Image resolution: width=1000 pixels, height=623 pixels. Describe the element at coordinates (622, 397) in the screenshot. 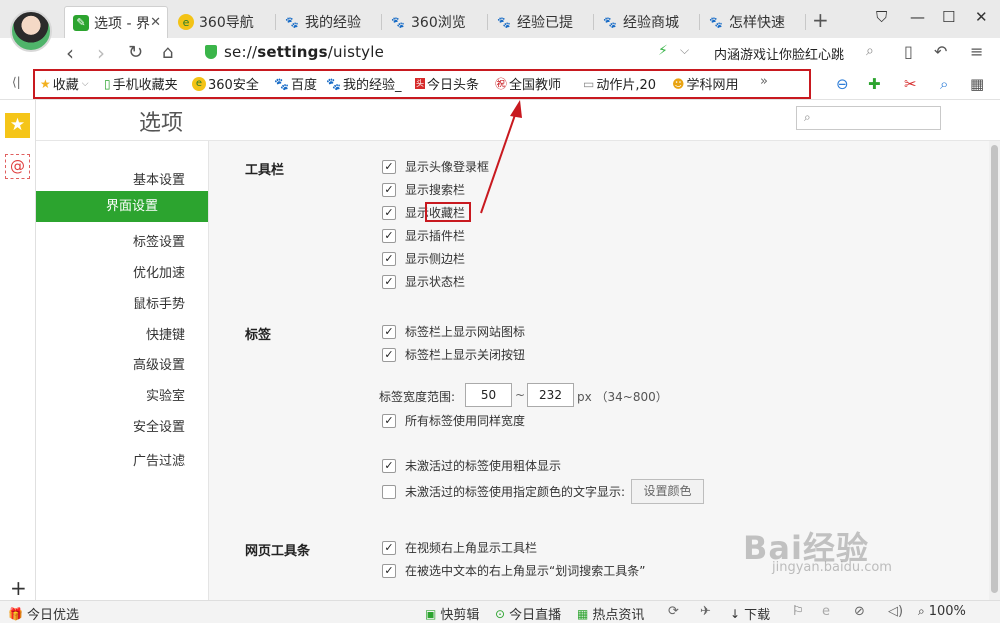

I see `tab-width-unit: px （34~800）` at that location.